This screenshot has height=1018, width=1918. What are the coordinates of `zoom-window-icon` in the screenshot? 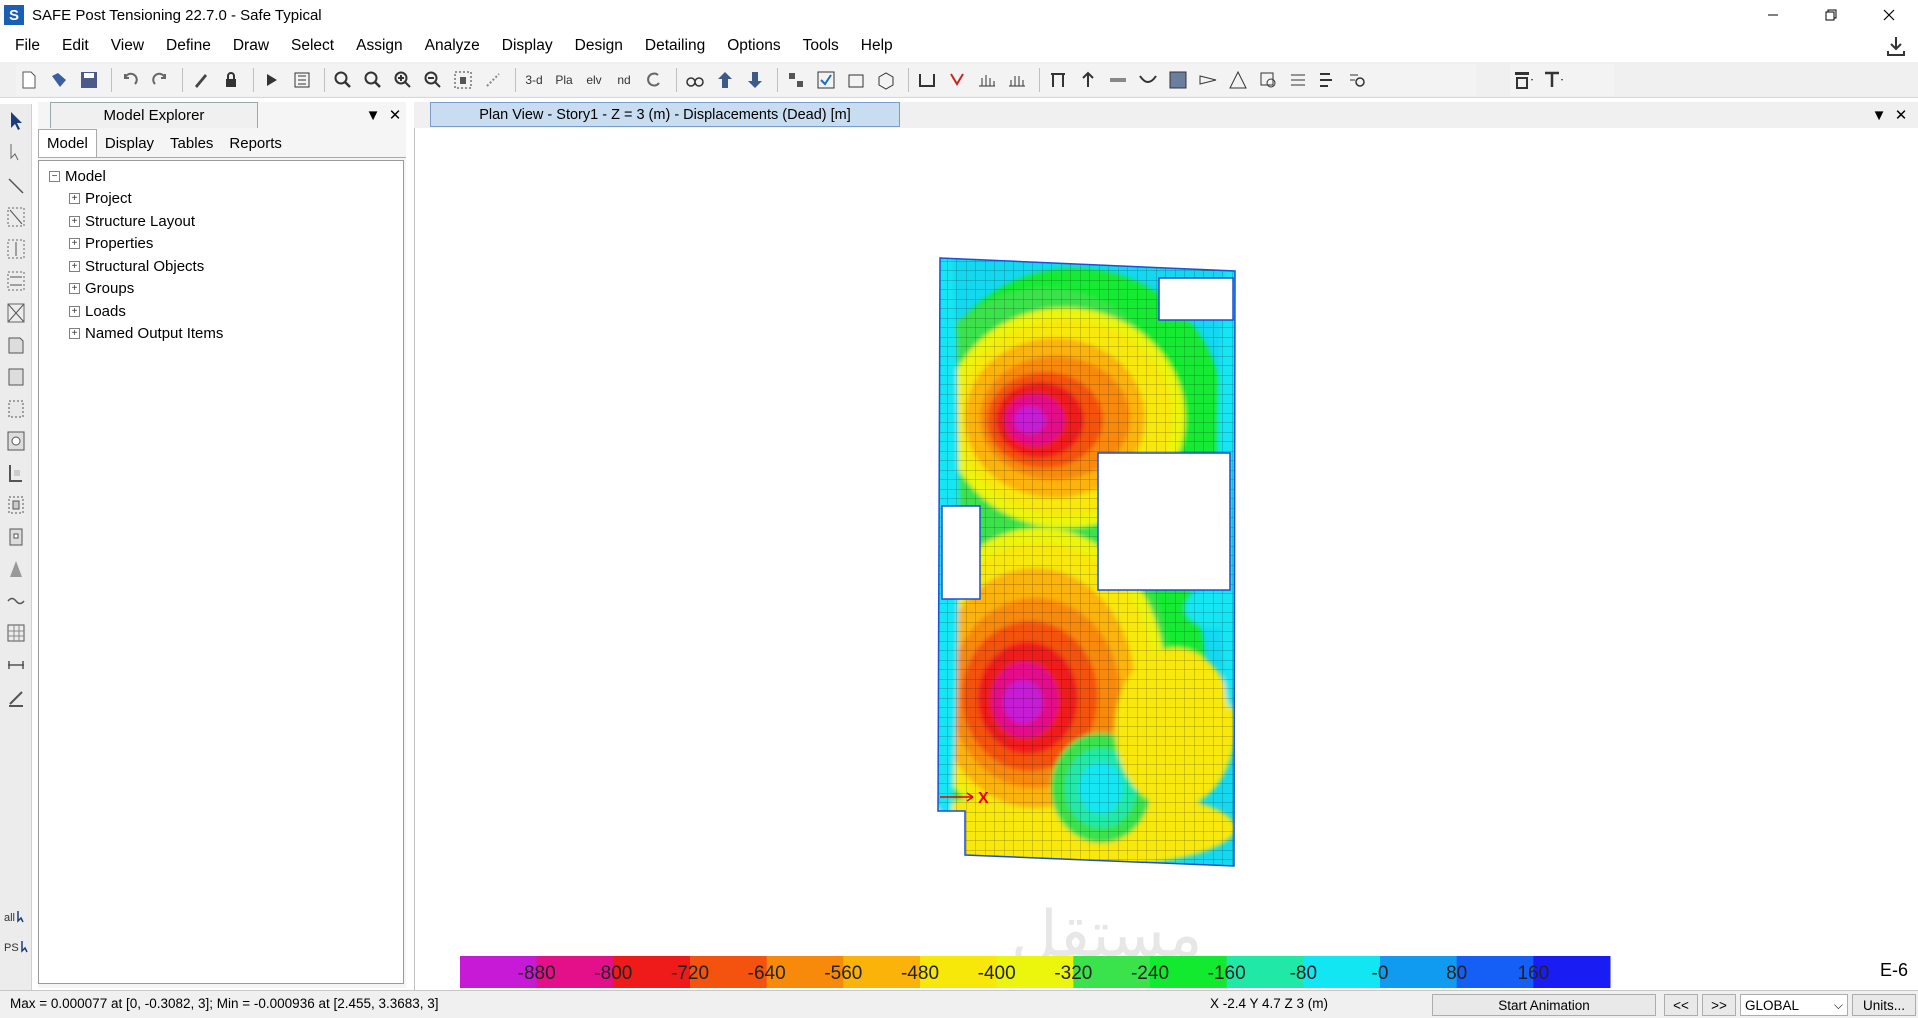 It's located at (343, 80).